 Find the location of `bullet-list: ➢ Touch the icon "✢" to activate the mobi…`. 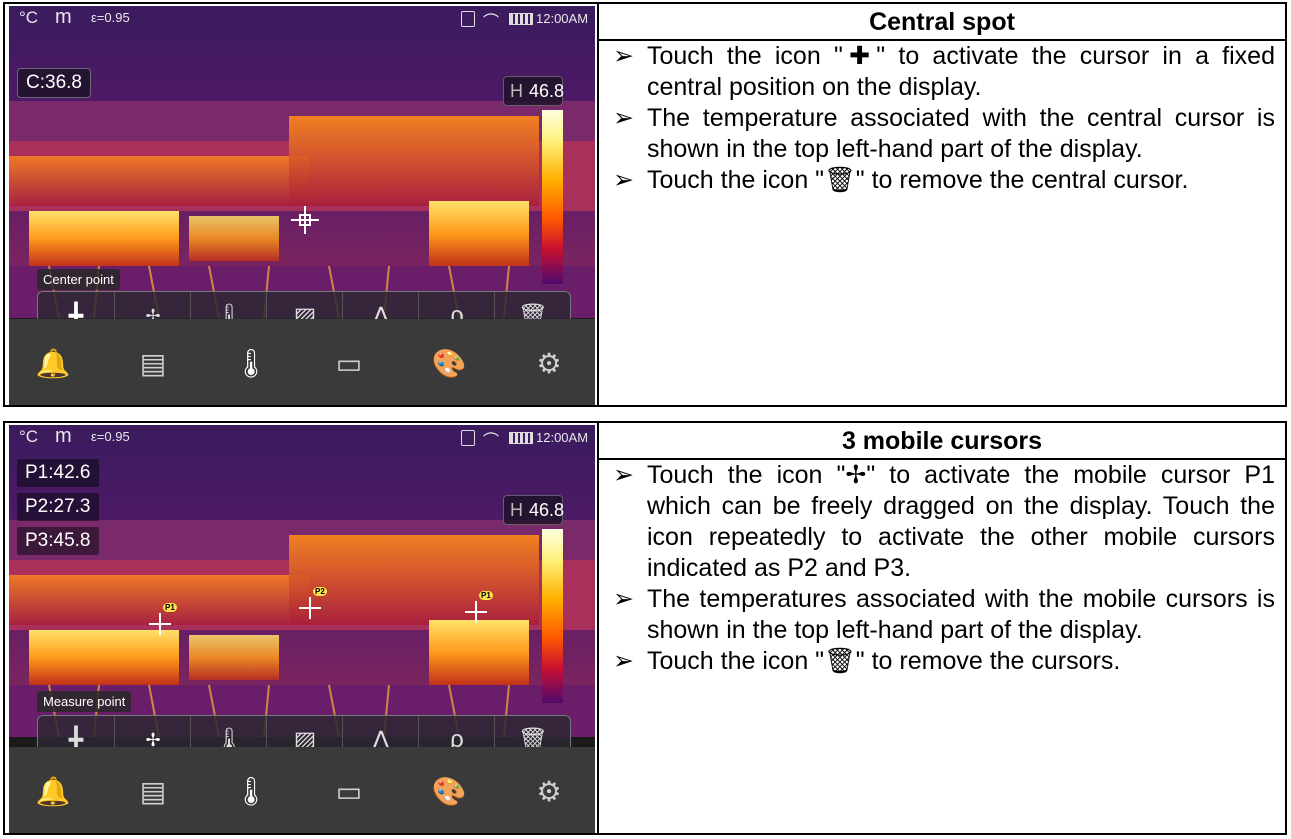

bullet-list: ➢ Touch the icon "✢" to activate the mobi… is located at coordinates (942, 568).